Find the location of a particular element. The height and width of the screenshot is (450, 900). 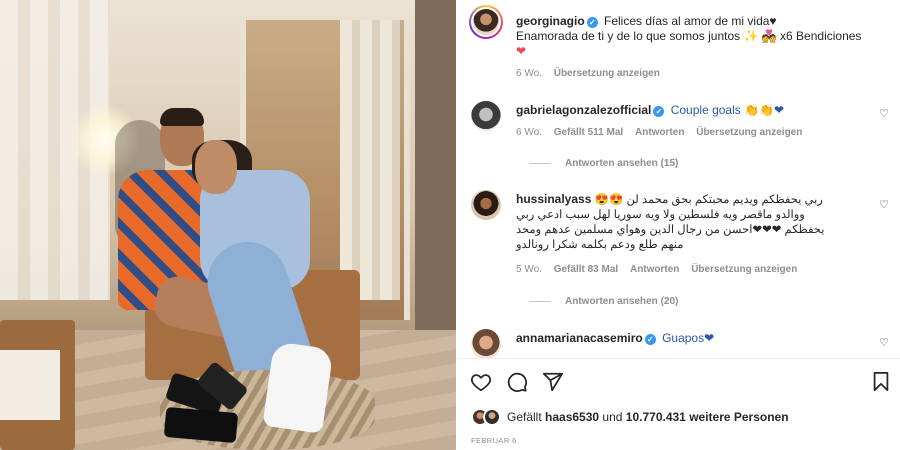

caption-emojis: ✨ 💑 is located at coordinates (760, 36).